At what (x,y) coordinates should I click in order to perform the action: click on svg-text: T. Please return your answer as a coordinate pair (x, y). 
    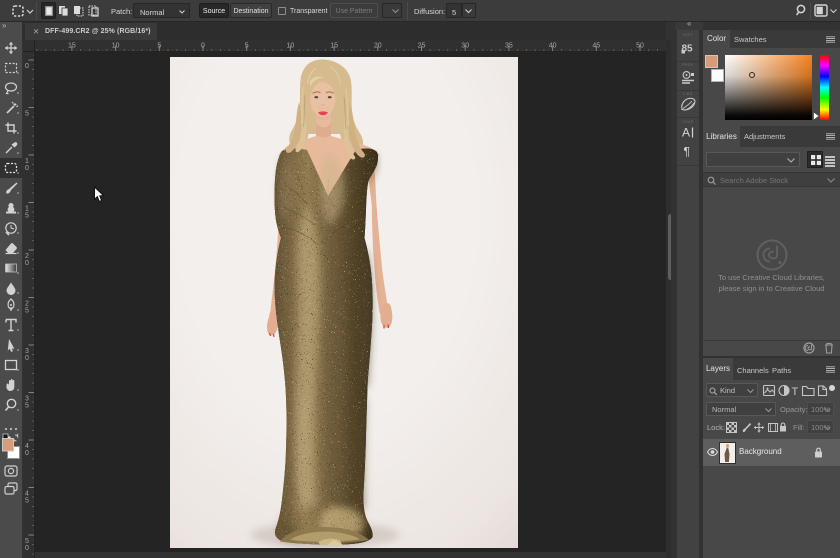
    Looking at the image, I should click on (795, 391).